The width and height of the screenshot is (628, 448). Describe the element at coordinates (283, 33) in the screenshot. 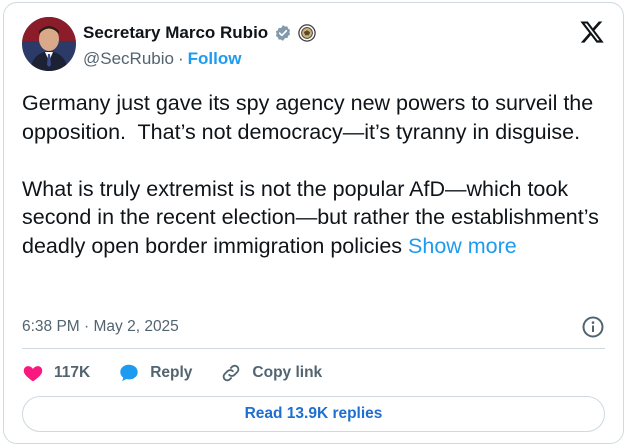

I see `verified-badge-icon` at that location.